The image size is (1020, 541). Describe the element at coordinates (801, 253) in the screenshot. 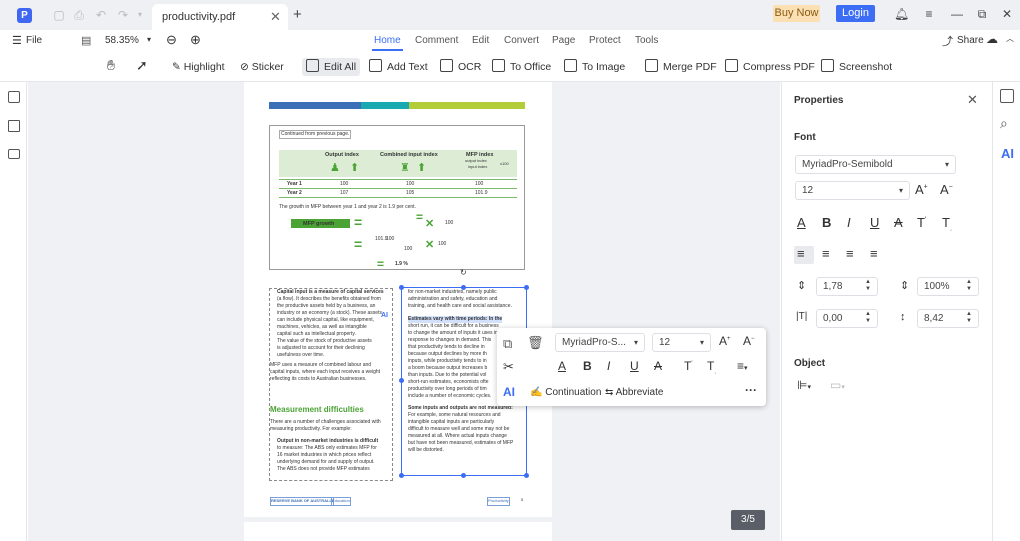

I see `align-left-icon: ≡` at that location.